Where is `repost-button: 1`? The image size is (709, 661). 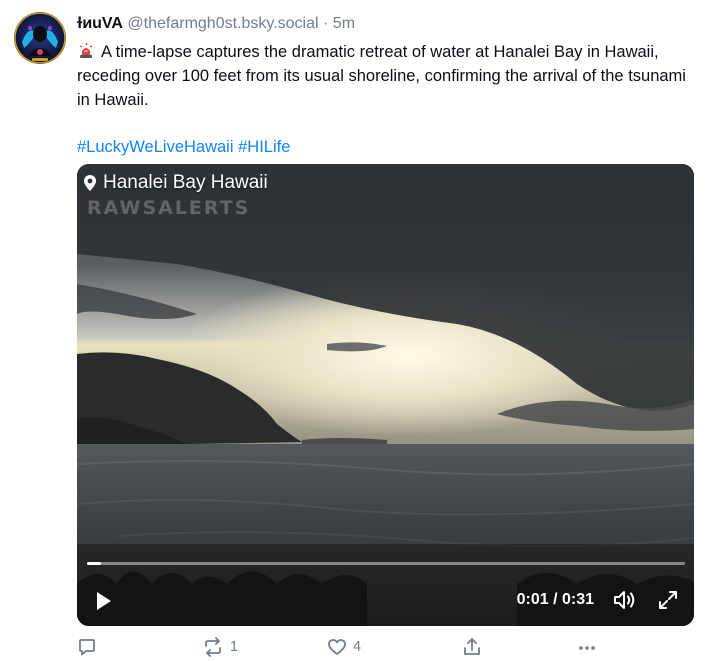 repost-button: 1 is located at coordinates (220, 647).